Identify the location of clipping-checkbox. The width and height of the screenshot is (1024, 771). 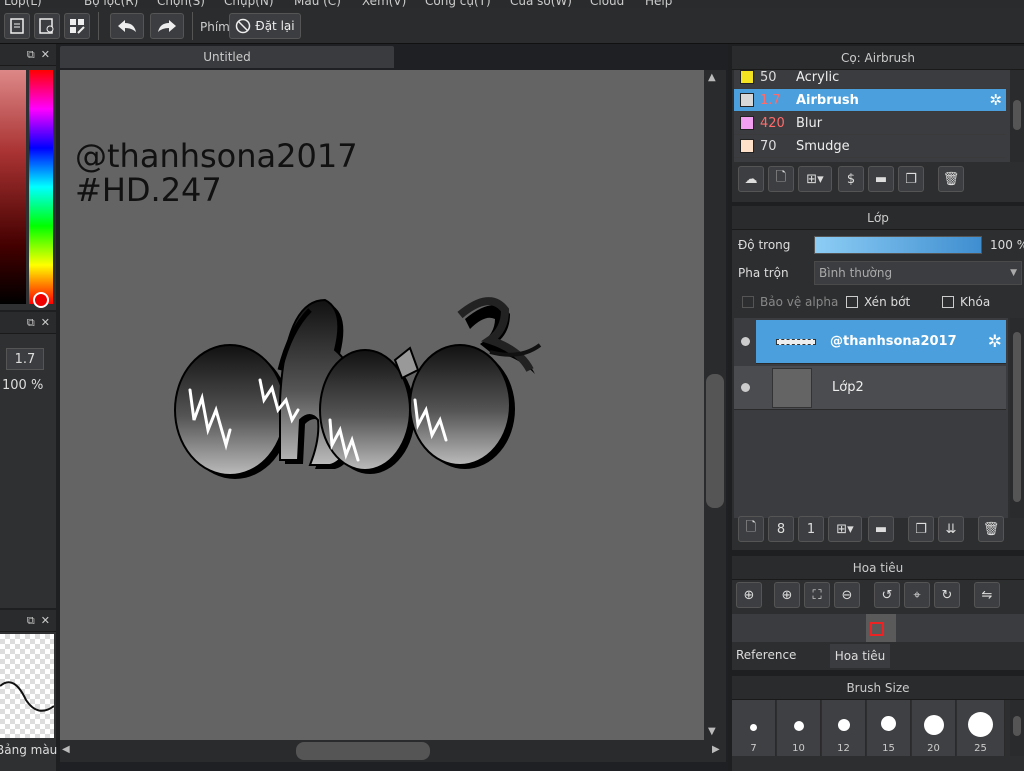
(852, 302).